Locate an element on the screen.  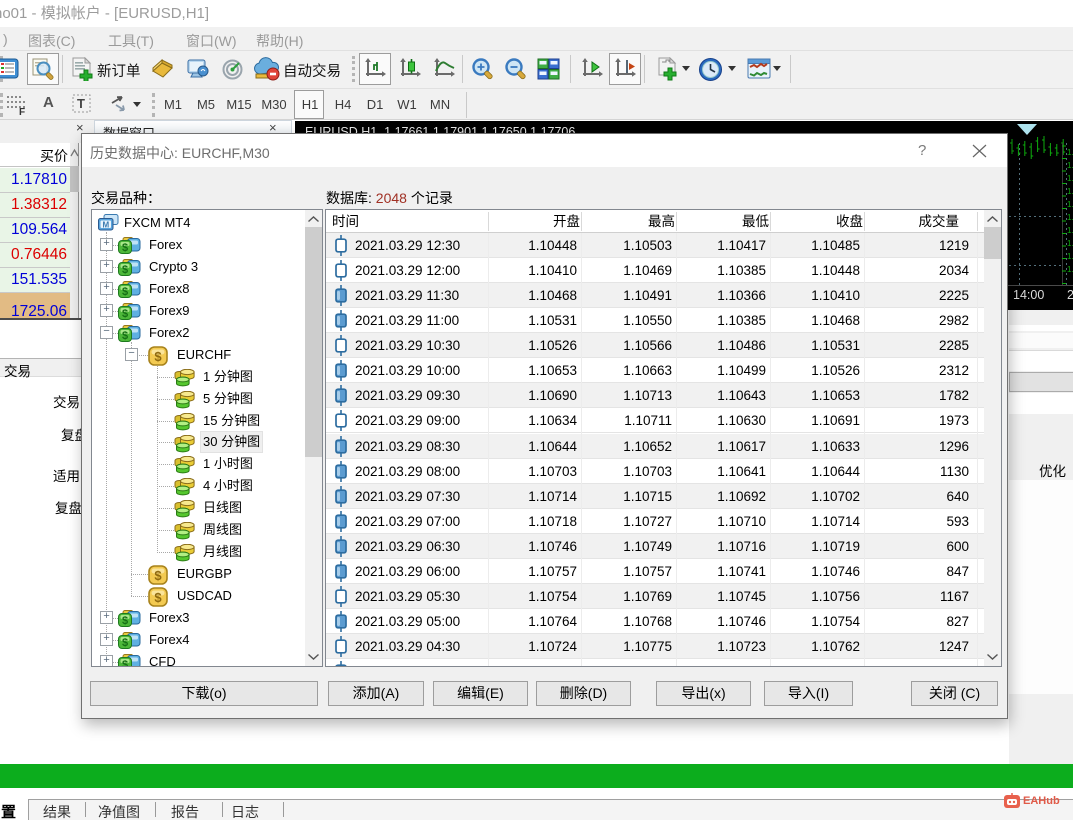
svg-text: F is located at coordinates (22, 112).